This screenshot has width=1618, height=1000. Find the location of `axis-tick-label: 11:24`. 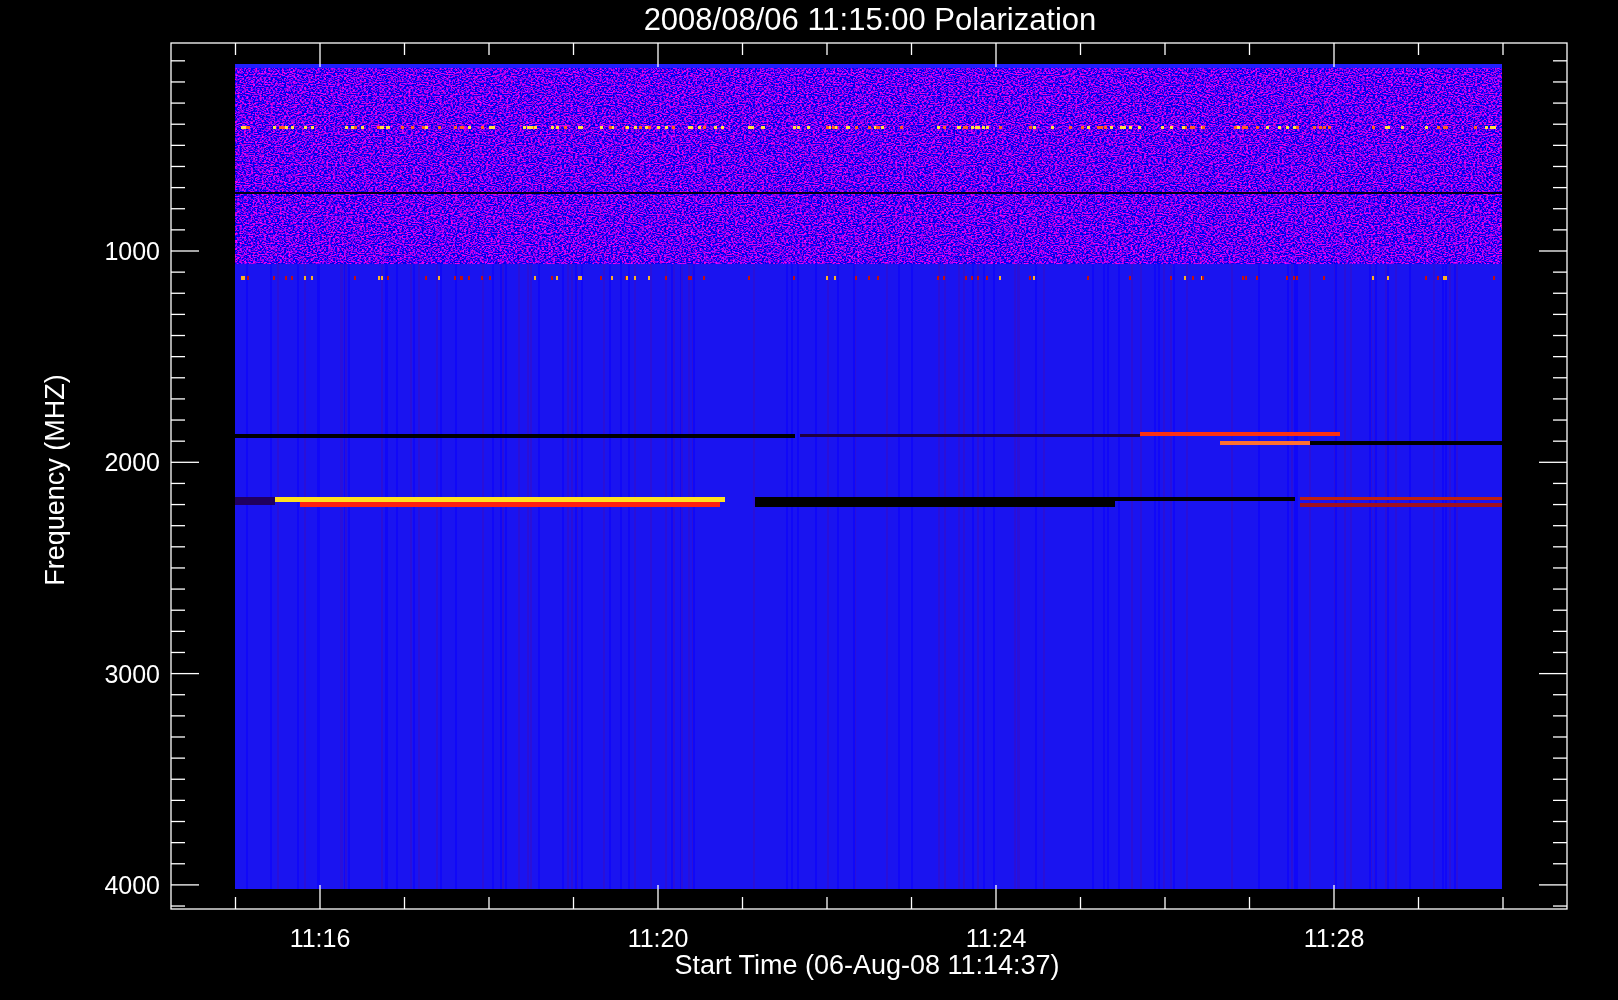

axis-tick-label: 11:24 is located at coordinates (996, 938).